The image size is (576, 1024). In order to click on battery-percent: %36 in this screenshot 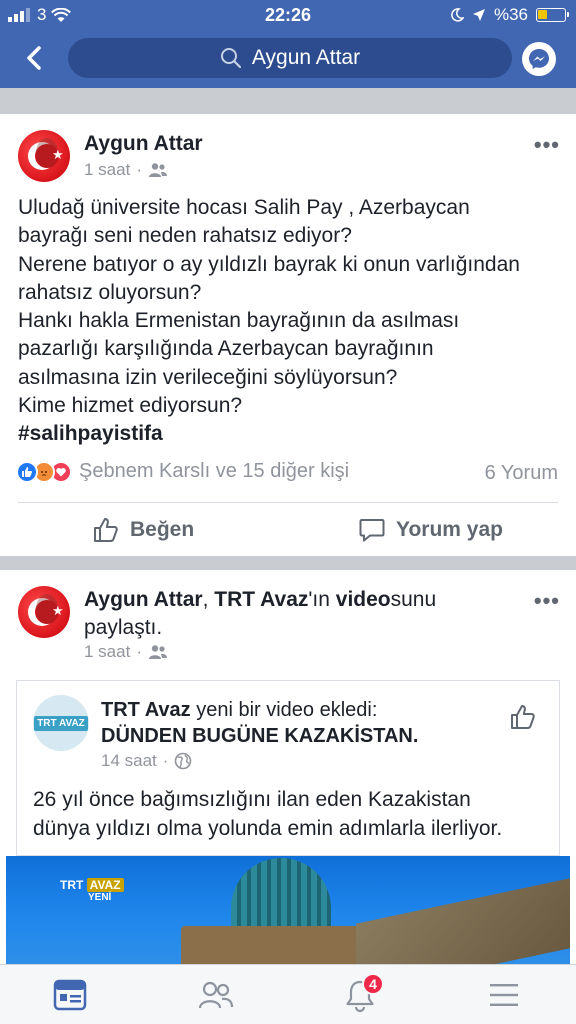, I will do `click(510, 14)`.